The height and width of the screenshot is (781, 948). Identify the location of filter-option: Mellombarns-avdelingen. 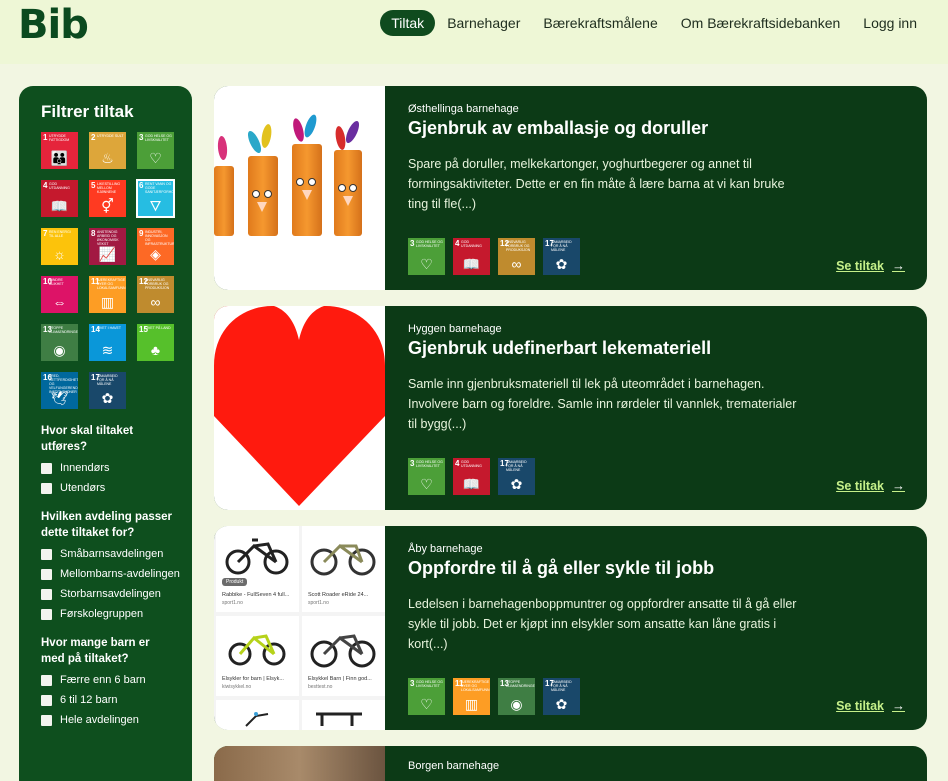
(116, 574).